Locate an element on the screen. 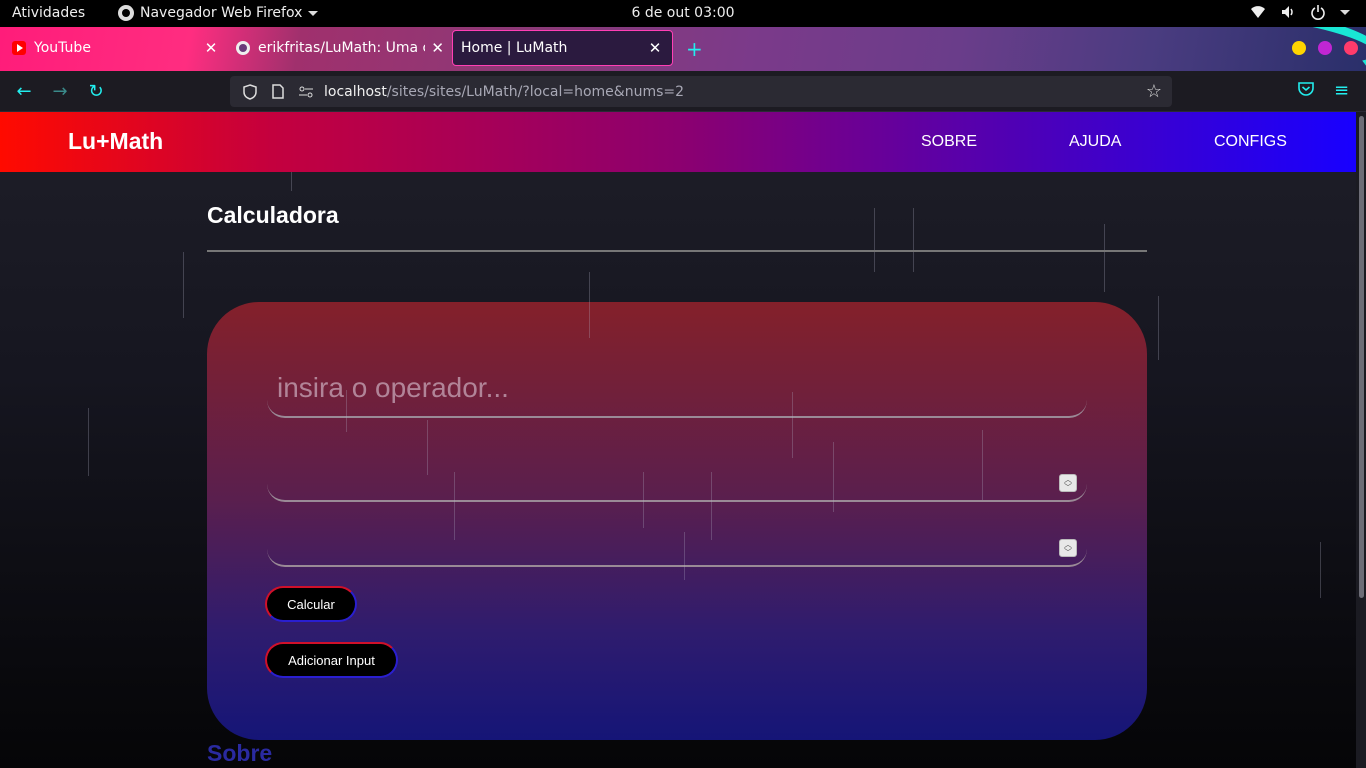 Image resolution: width=1366 pixels, height=768 pixels. window-controls is located at coordinates (1325, 48).